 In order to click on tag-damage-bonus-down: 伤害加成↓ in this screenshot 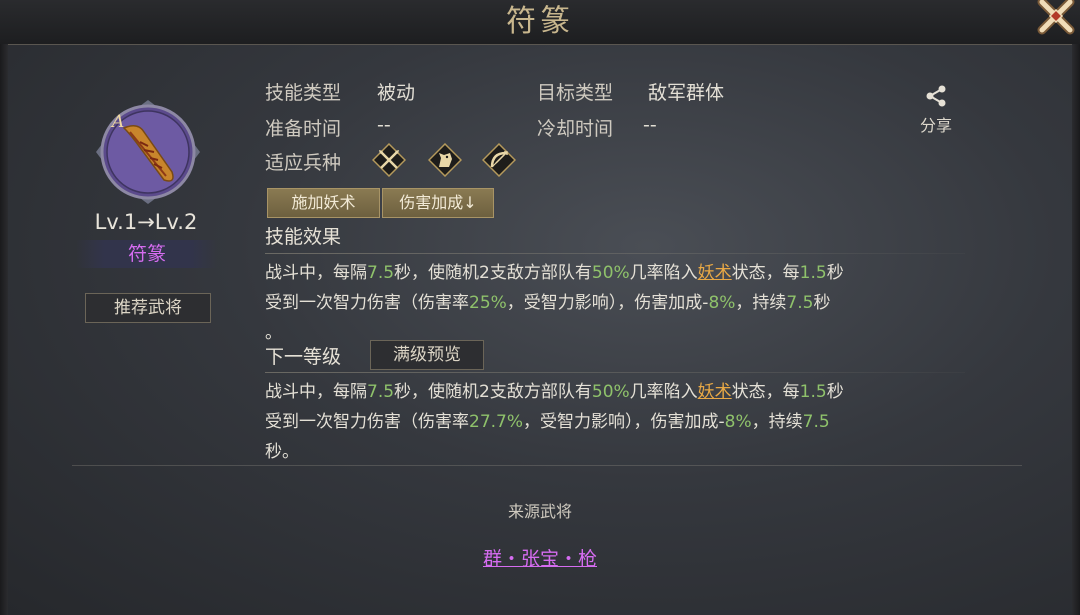, I will do `click(438, 203)`.